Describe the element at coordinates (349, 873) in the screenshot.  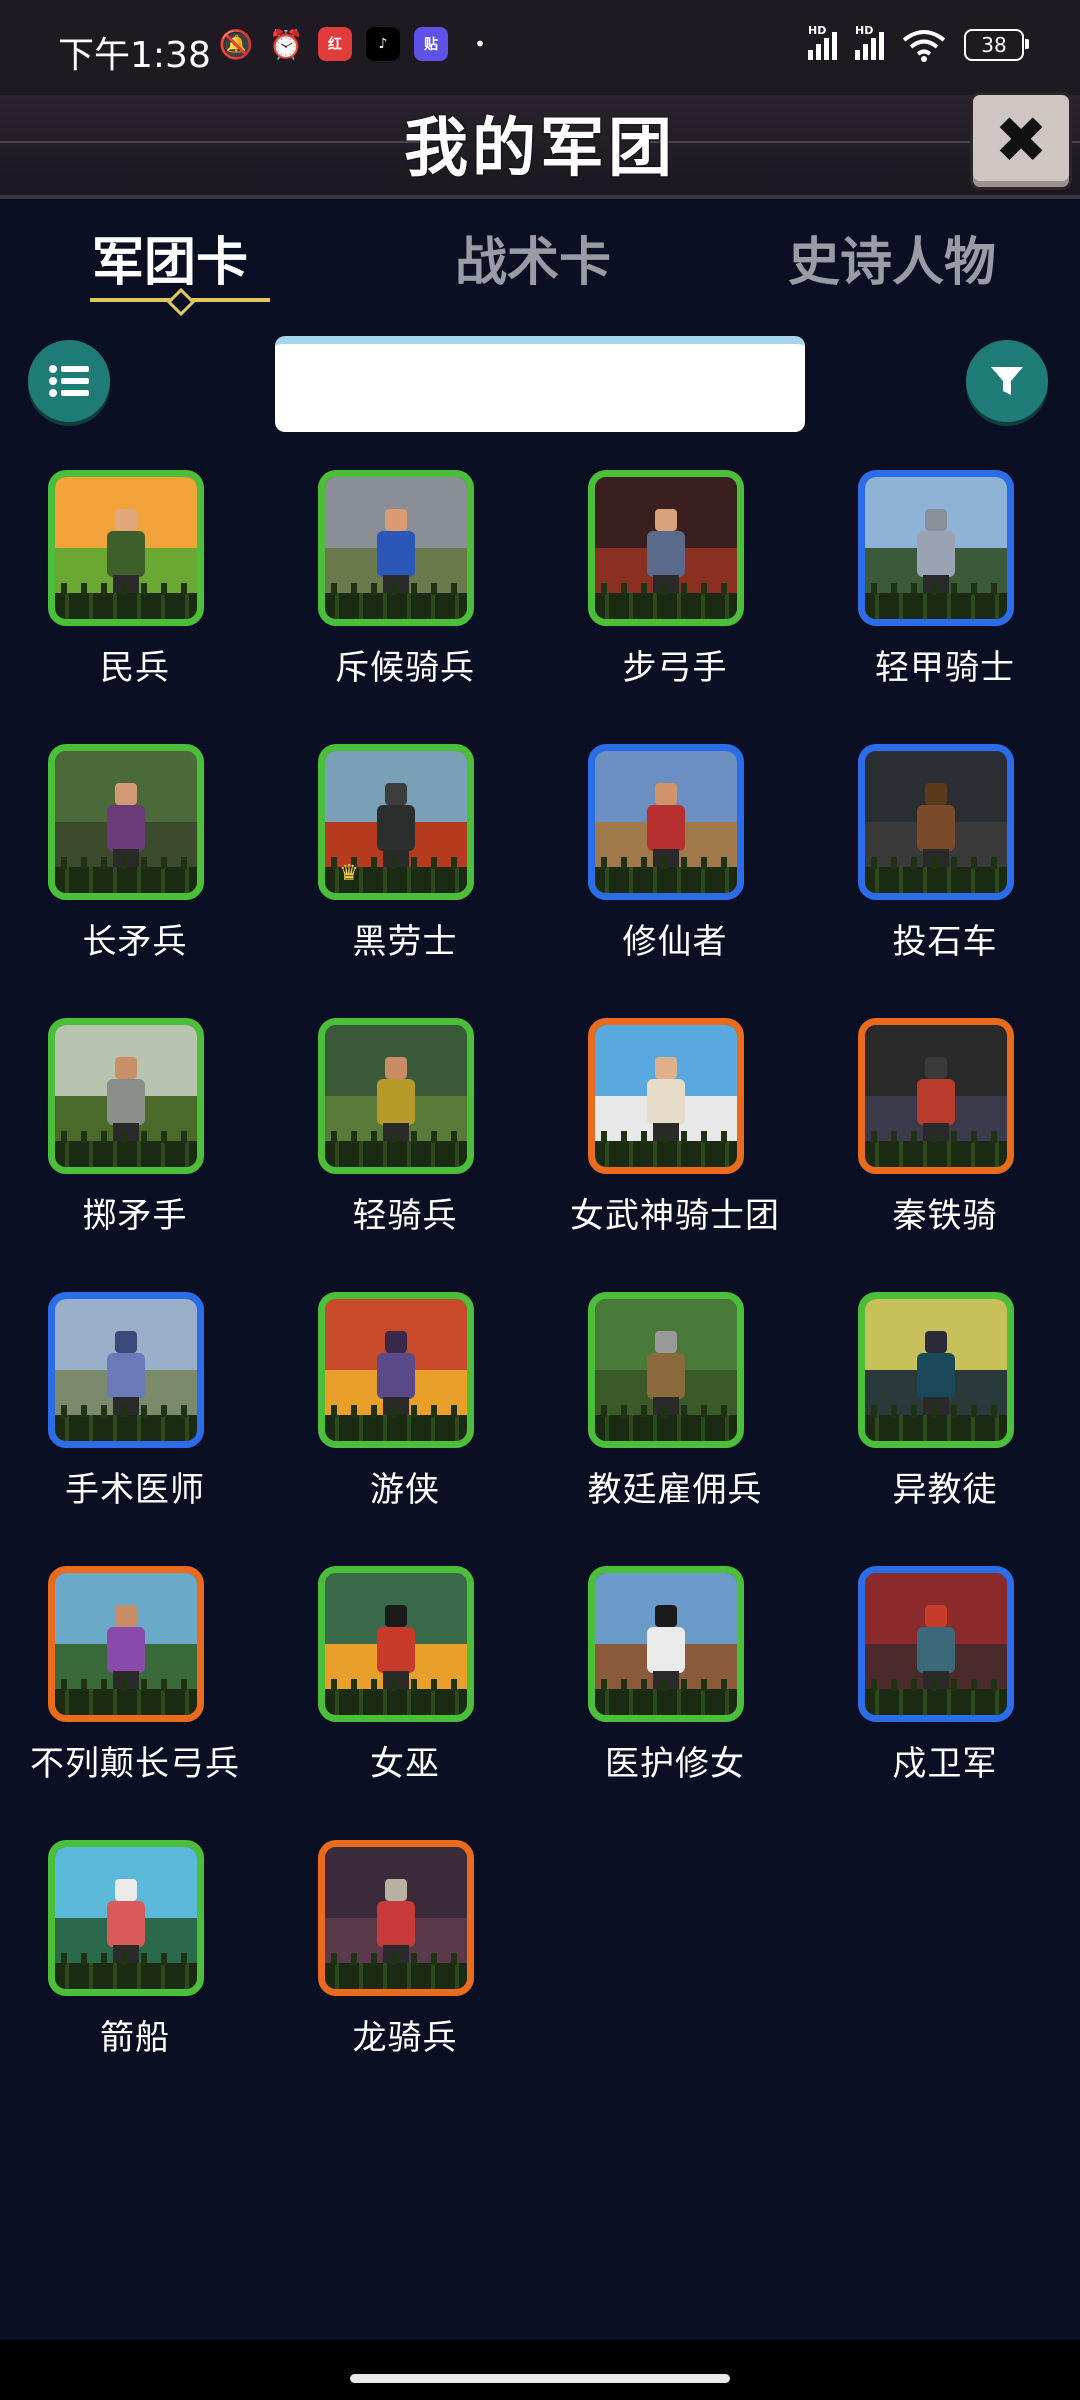
I see `crown-icon: ♛` at that location.